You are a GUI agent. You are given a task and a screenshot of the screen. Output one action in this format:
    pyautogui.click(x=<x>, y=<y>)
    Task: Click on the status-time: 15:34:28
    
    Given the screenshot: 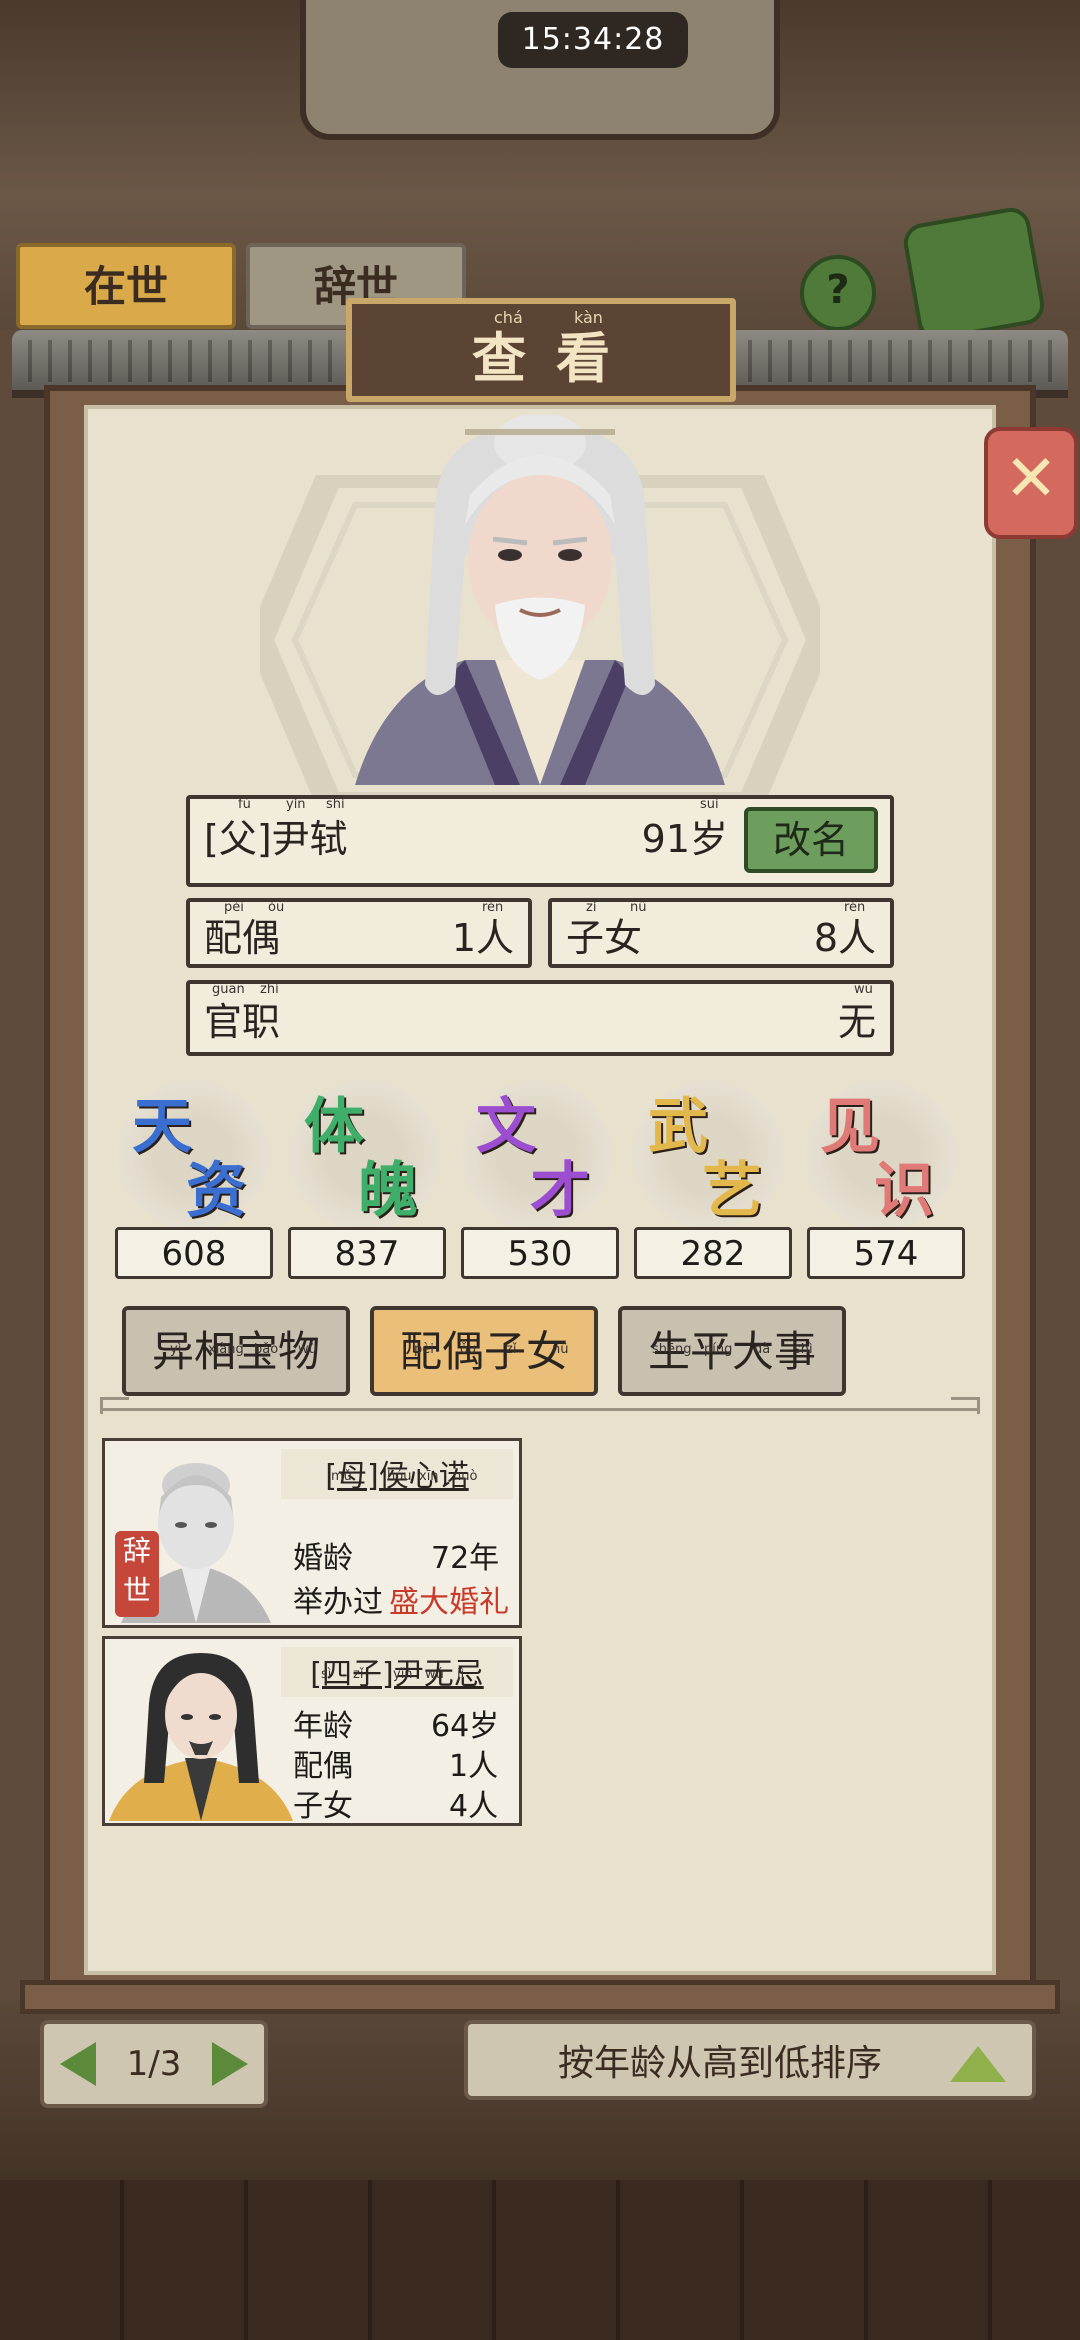 What is the action you would take?
    pyautogui.click(x=593, y=40)
    